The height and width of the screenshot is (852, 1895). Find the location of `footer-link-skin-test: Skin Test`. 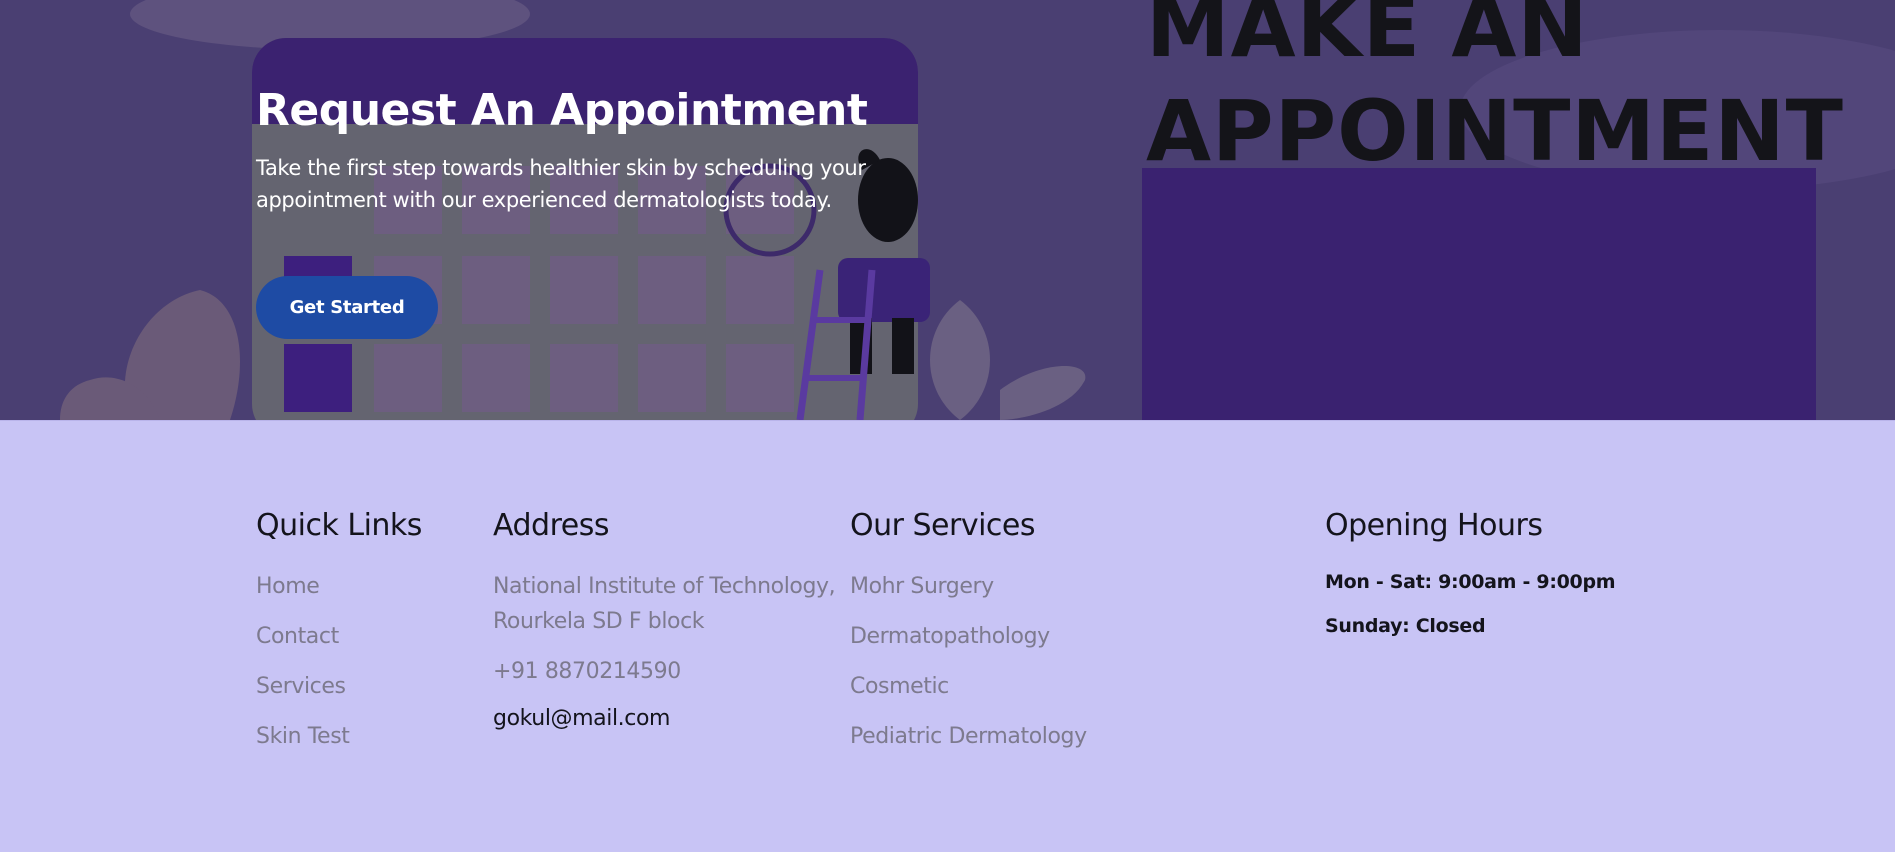

footer-link-skin-test: Skin Test is located at coordinates (339, 736).